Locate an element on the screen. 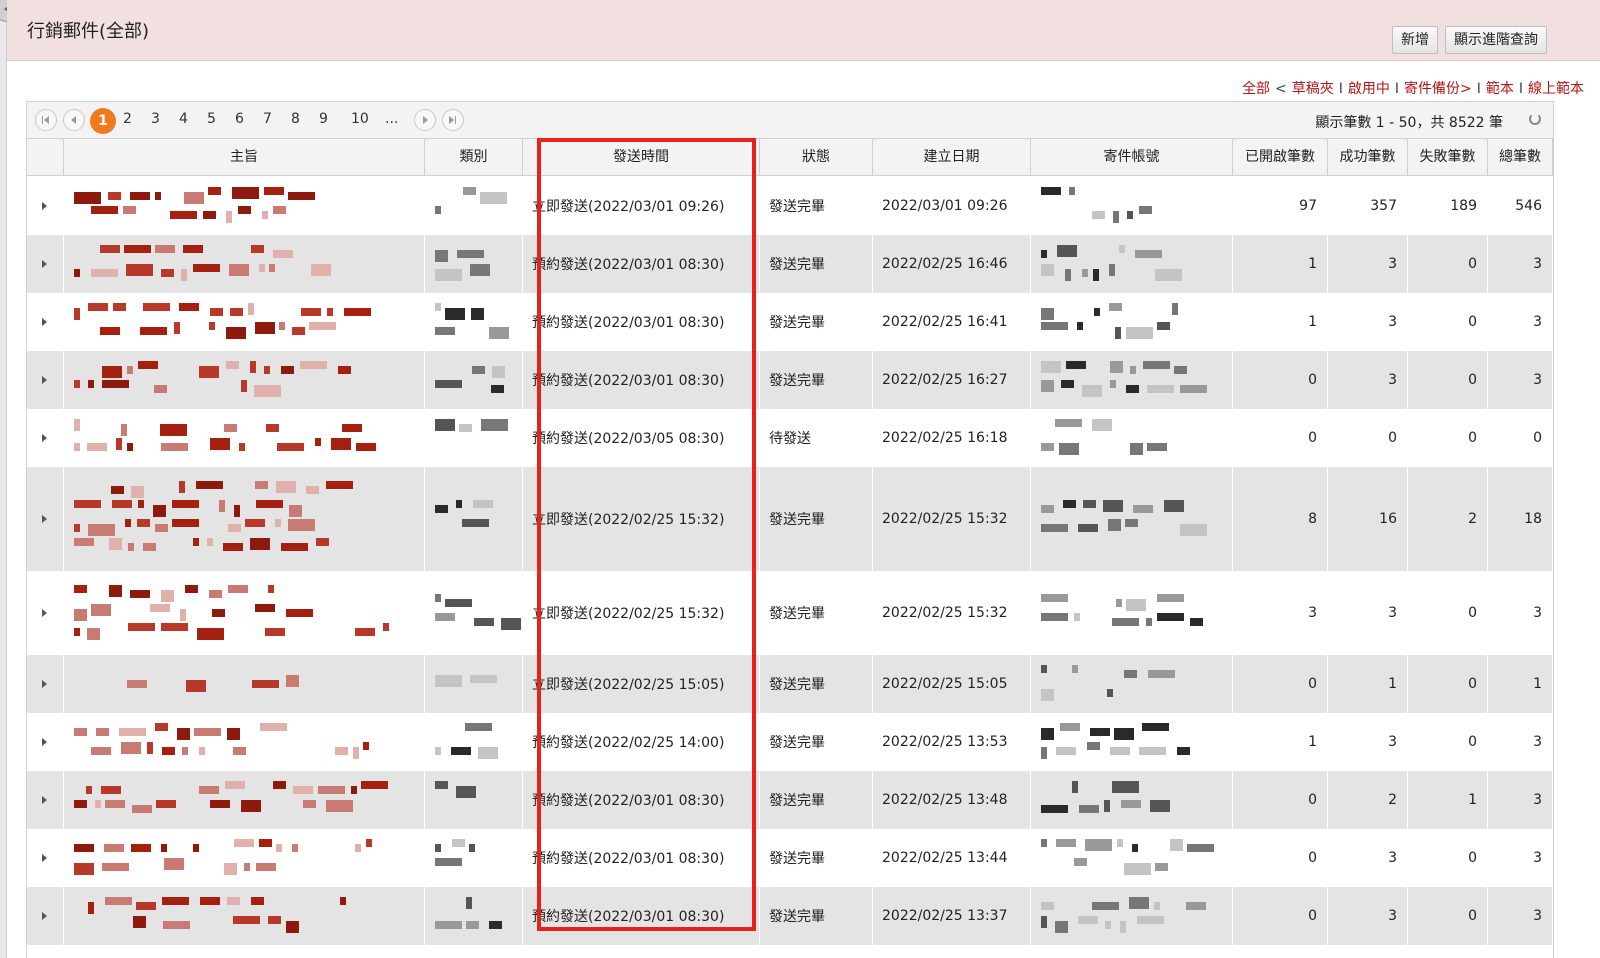 Image resolution: width=1600 pixels, height=958 pixels. created-date-text: 2022/02/25 13:37 is located at coordinates (945, 916).